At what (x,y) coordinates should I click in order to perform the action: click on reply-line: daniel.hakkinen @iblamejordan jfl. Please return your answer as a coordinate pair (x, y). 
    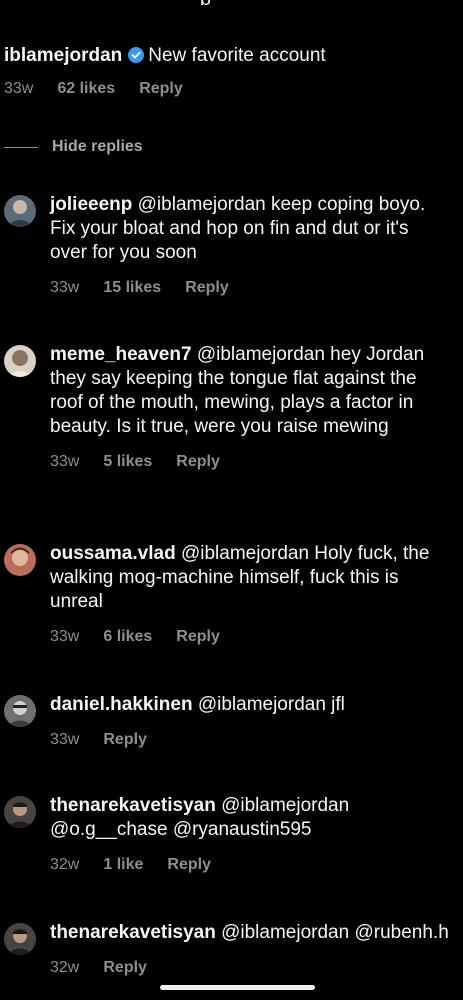
    Looking at the image, I should click on (250, 705).